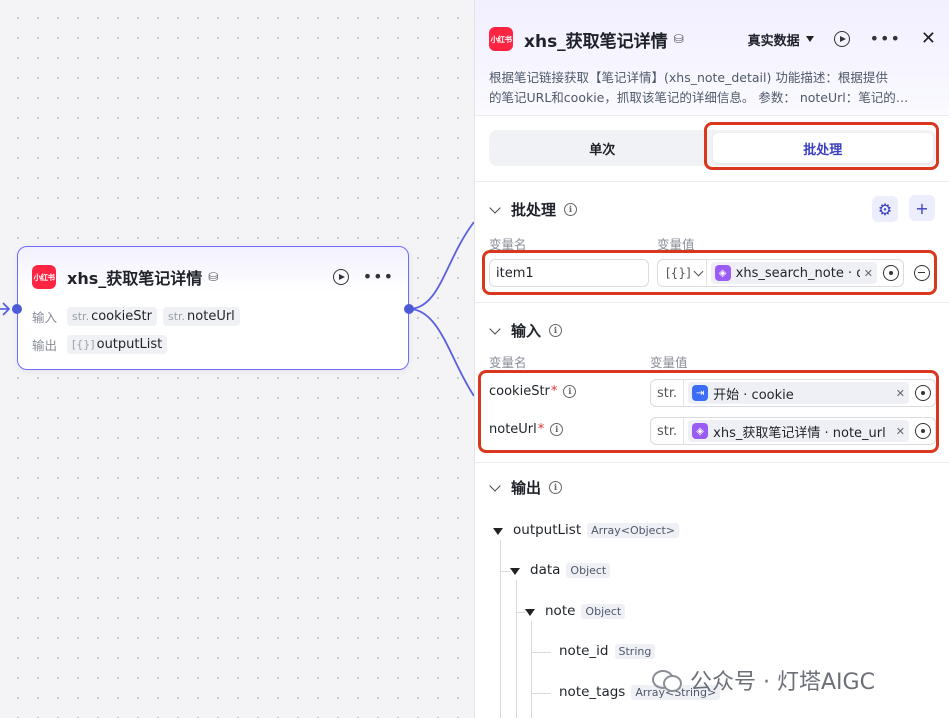 This screenshot has width=949, height=718. What do you see at coordinates (602, 148) in the screenshot?
I see `tab-single: 单次` at bounding box center [602, 148].